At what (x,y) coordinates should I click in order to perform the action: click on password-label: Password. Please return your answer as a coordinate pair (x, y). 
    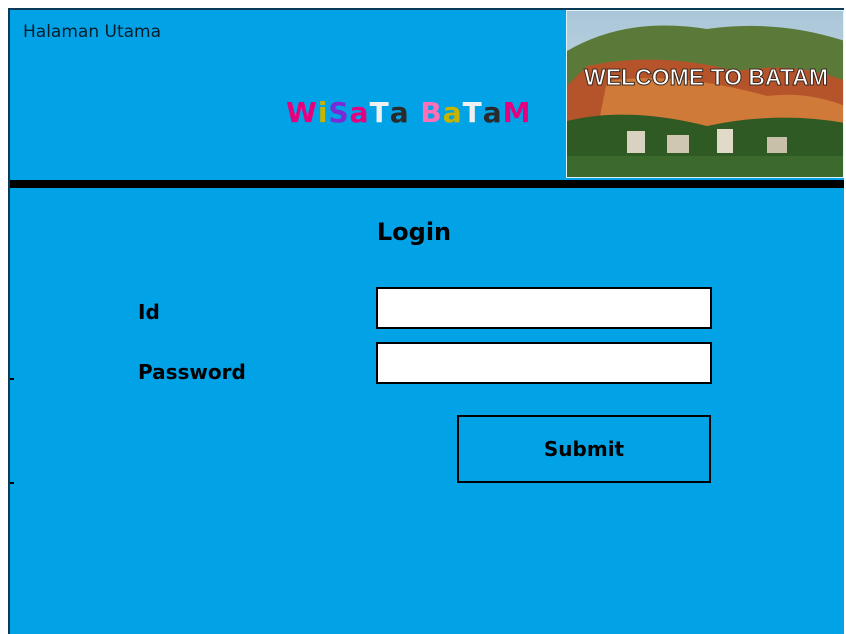
    Looking at the image, I should click on (192, 372).